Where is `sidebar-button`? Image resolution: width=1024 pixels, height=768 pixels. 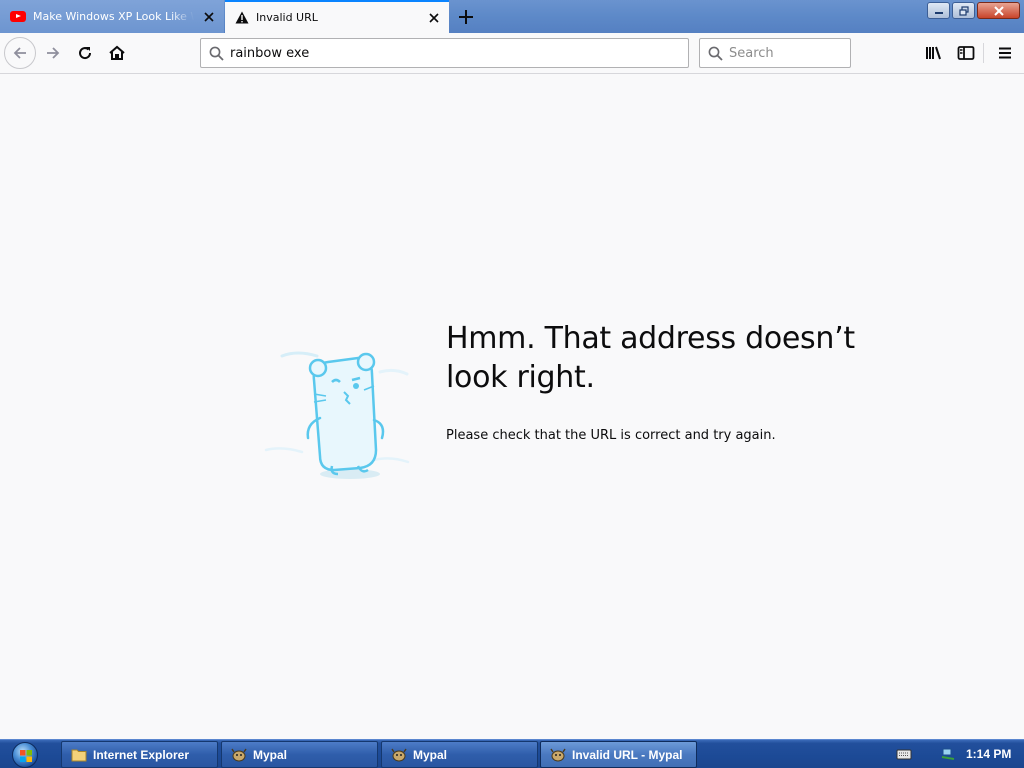
sidebar-button is located at coordinates (966, 53).